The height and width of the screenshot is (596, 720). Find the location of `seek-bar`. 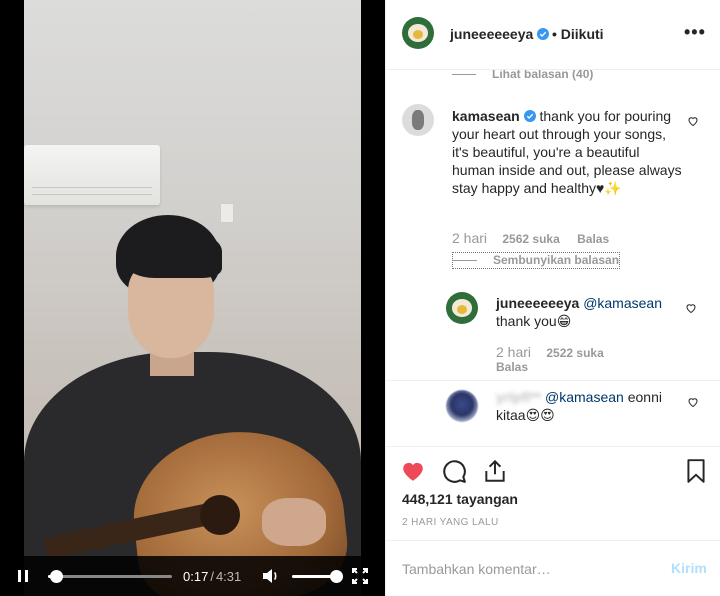

seek-bar is located at coordinates (110, 576).